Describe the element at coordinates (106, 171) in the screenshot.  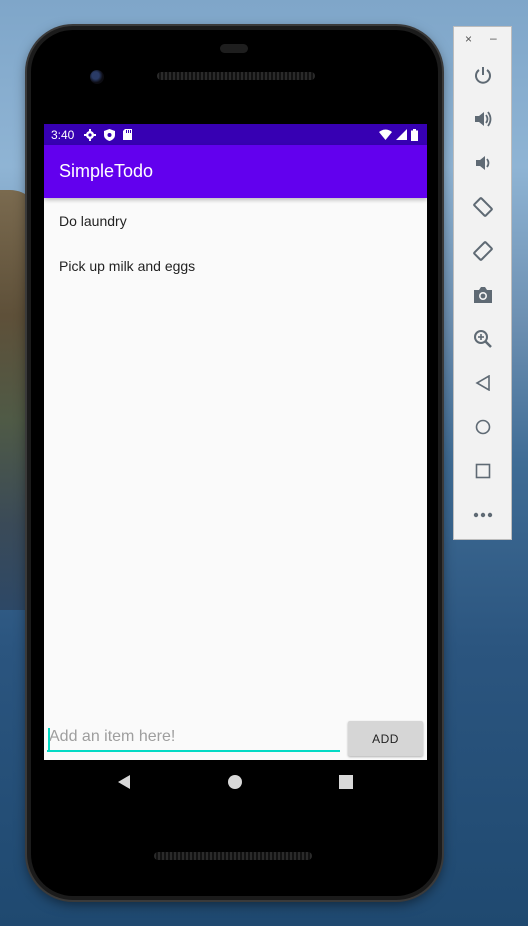
I see `app-title: SimpleTodo` at that location.